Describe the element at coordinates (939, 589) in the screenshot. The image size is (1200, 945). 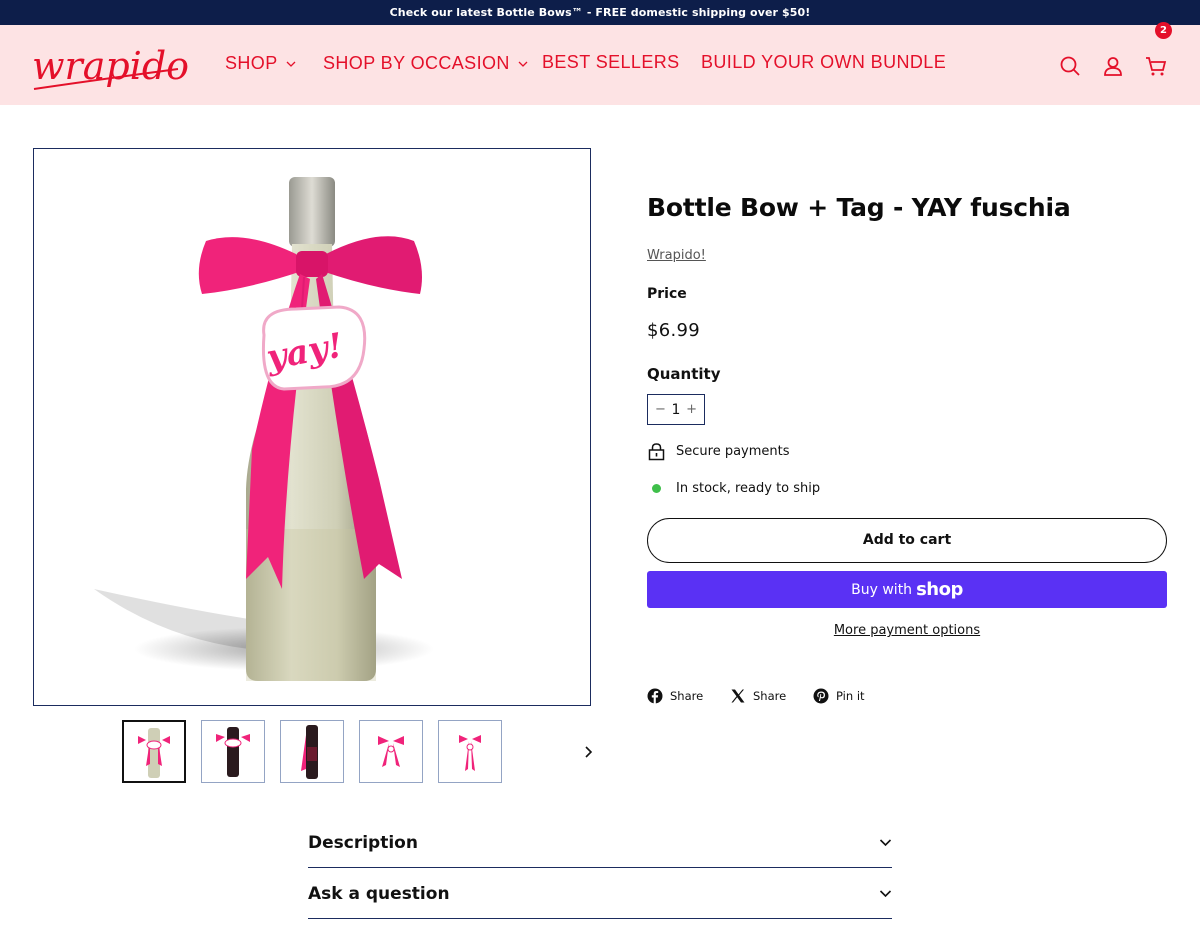
I see `shop-pay-logo: shop` at that location.